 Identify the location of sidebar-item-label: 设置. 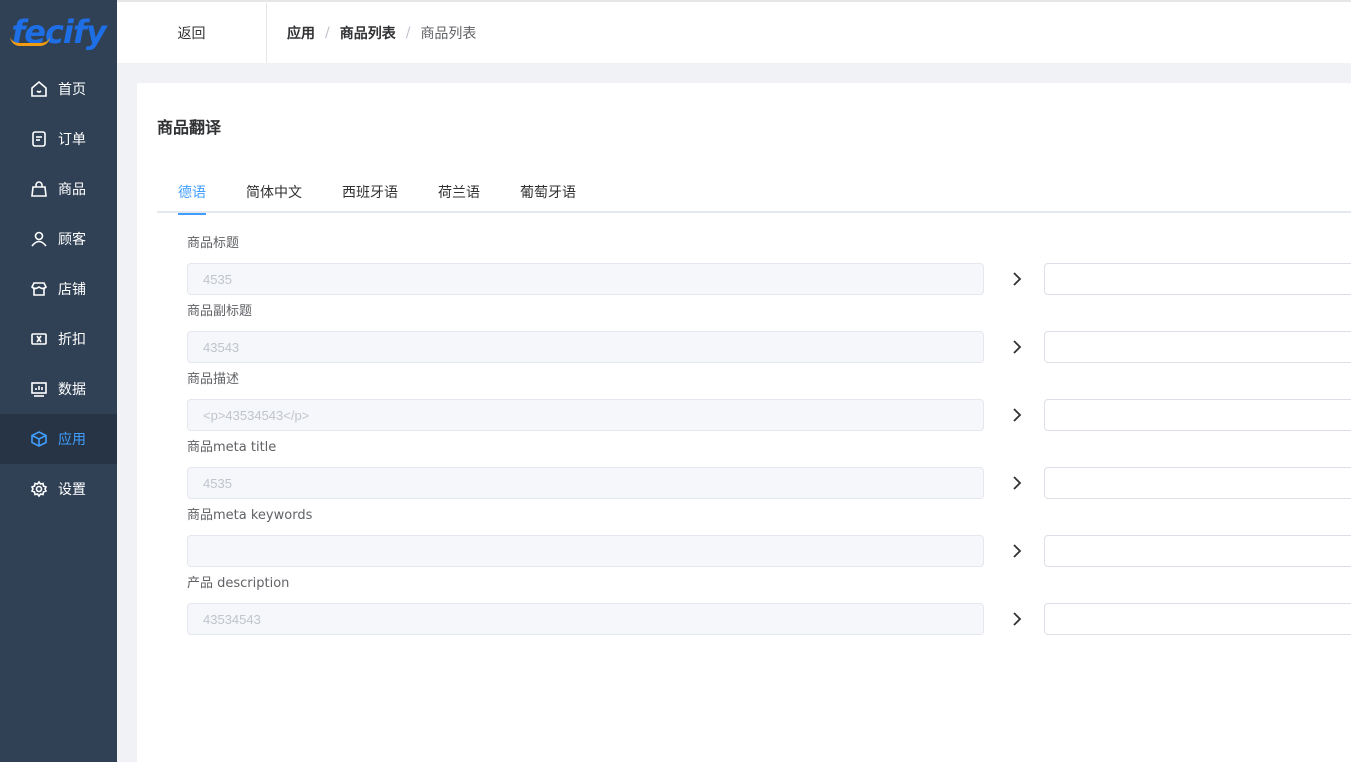
(72, 490).